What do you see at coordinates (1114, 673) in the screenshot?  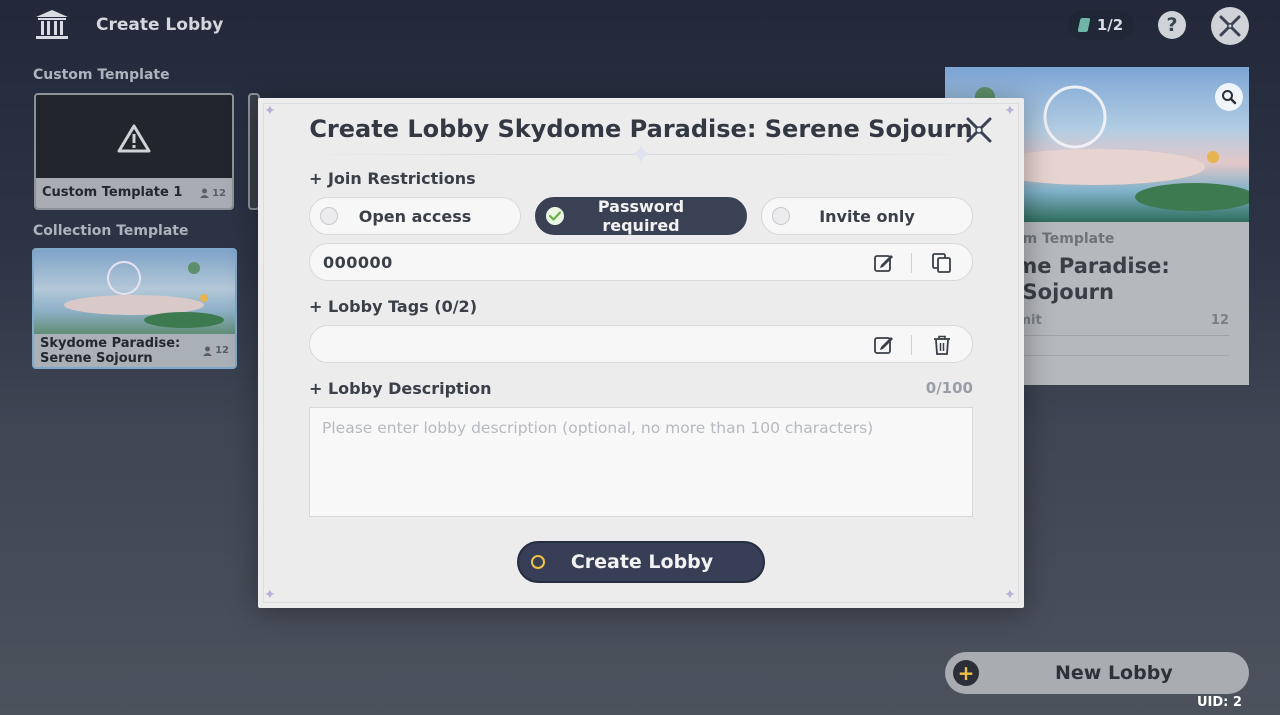 I see `new-lobby-label: New Lobby` at bounding box center [1114, 673].